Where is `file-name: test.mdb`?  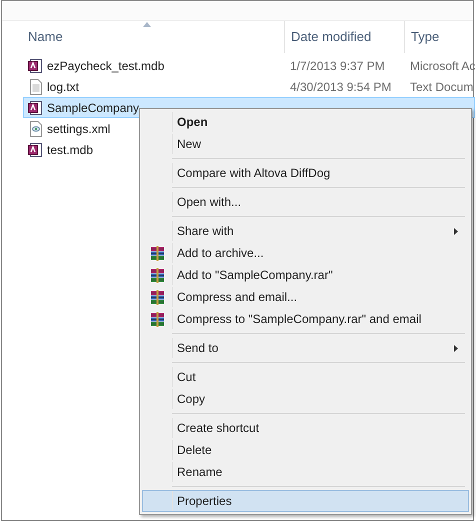 file-name: test.mdb is located at coordinates (70, 150).